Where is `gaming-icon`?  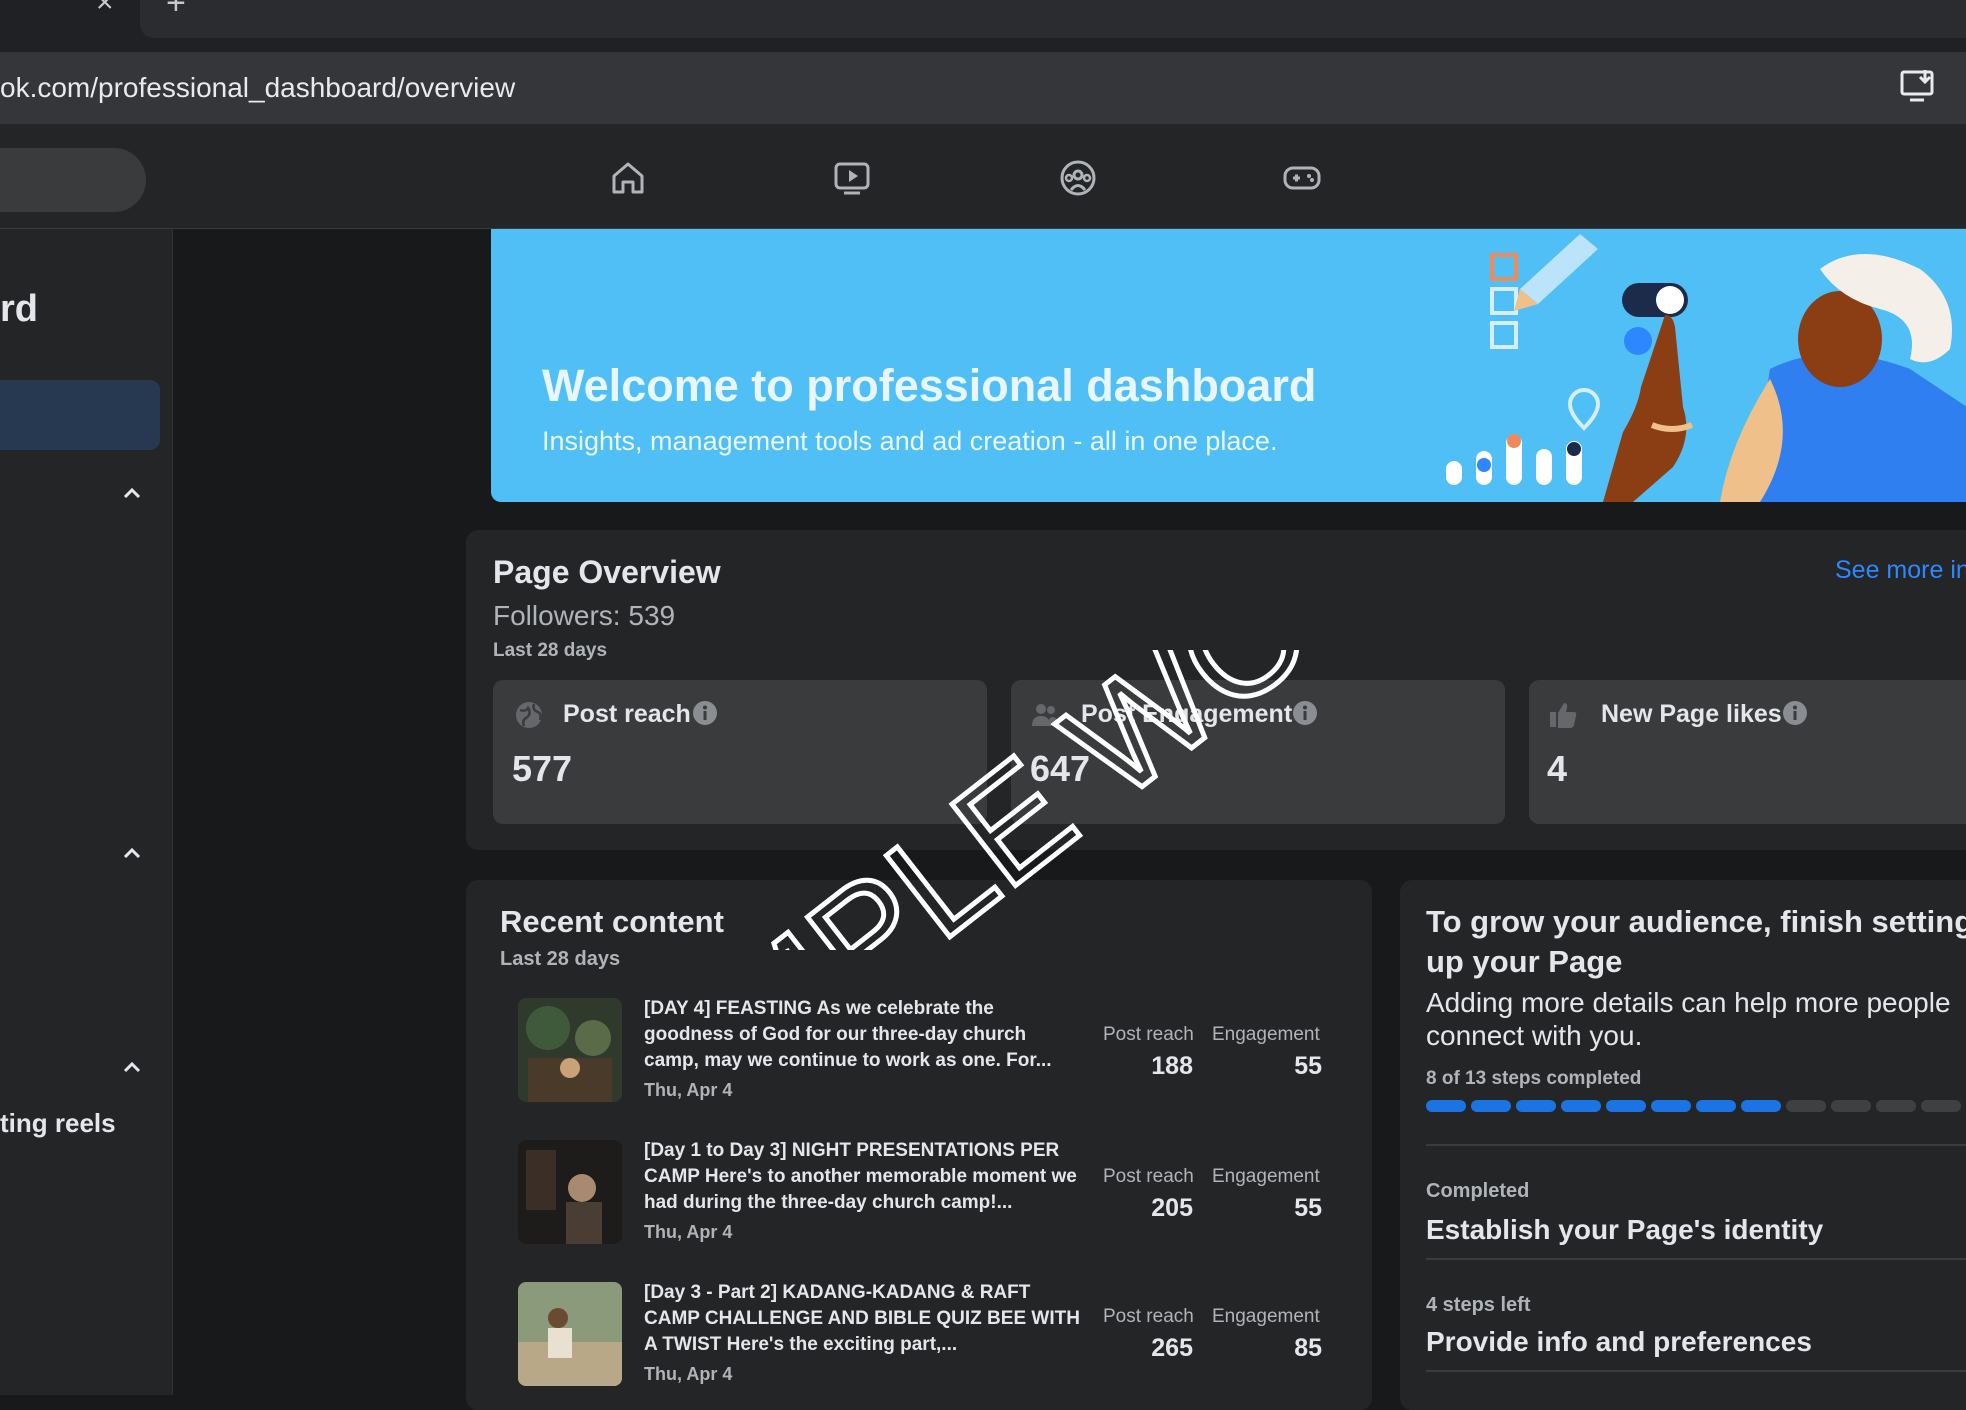 gaming-icon is located at coordinates (1302, 178).